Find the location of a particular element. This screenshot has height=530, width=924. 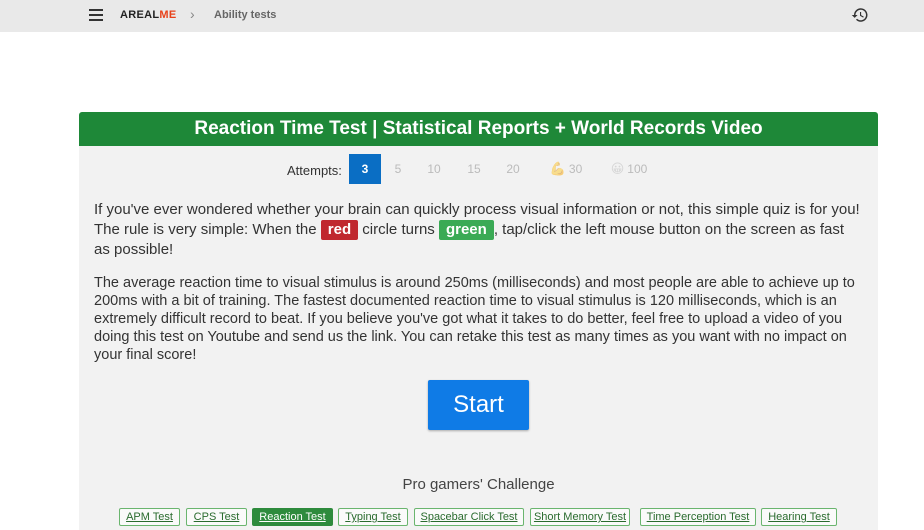

attempts-option-5: 5 is located at coordinates (398, 169).